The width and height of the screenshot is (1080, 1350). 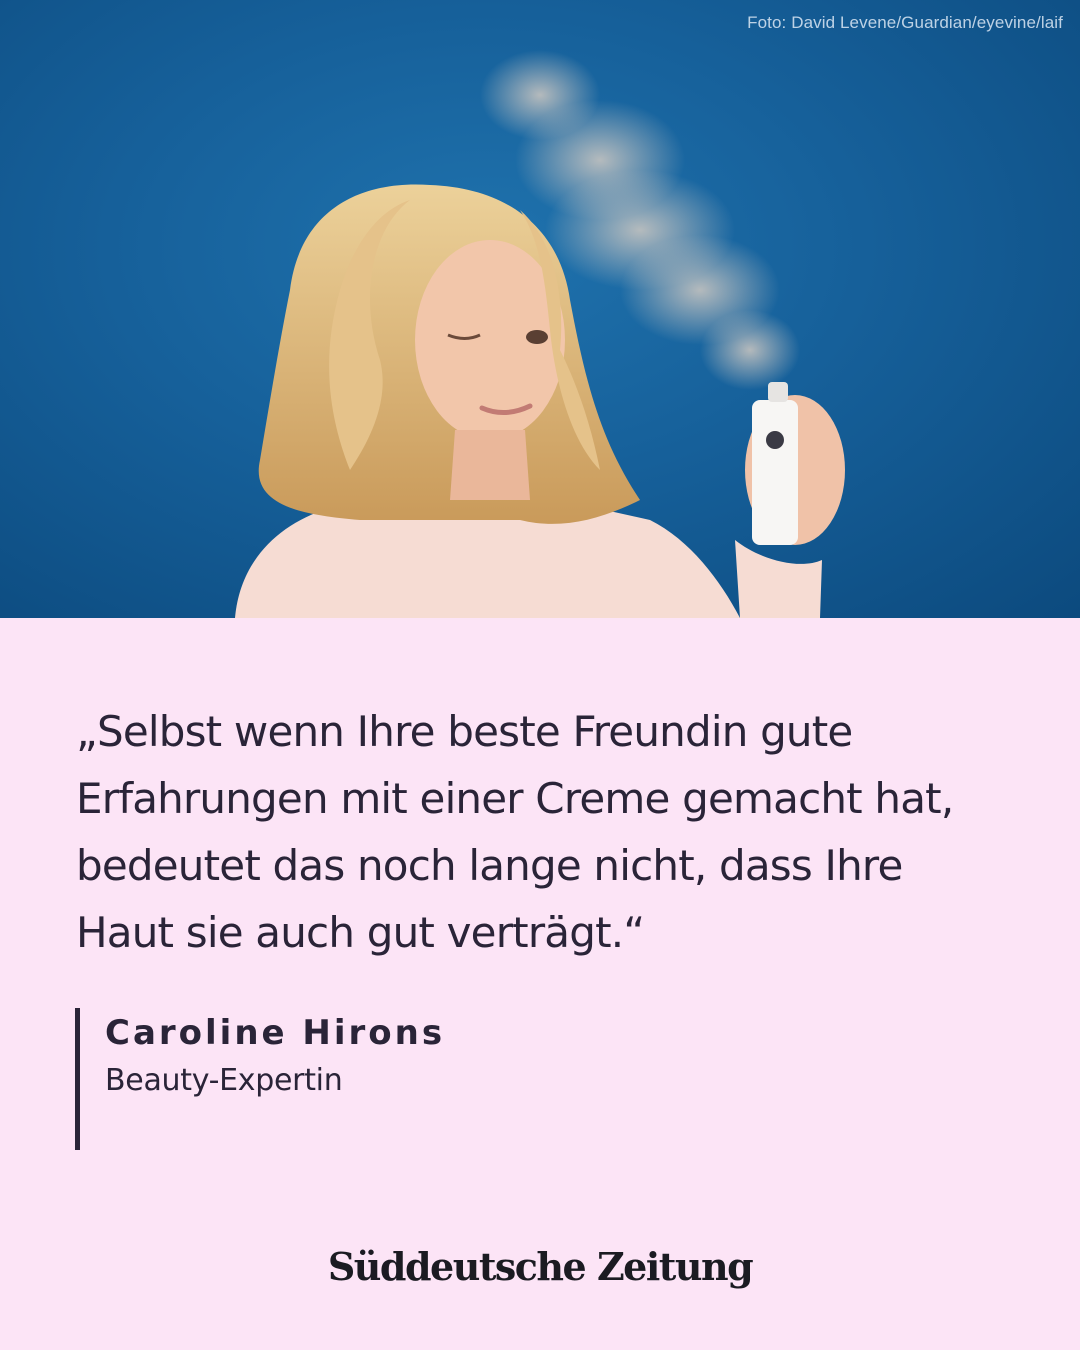 I want to click on attribution-name: Caroline Hirons, so click(x=275, y=1033).